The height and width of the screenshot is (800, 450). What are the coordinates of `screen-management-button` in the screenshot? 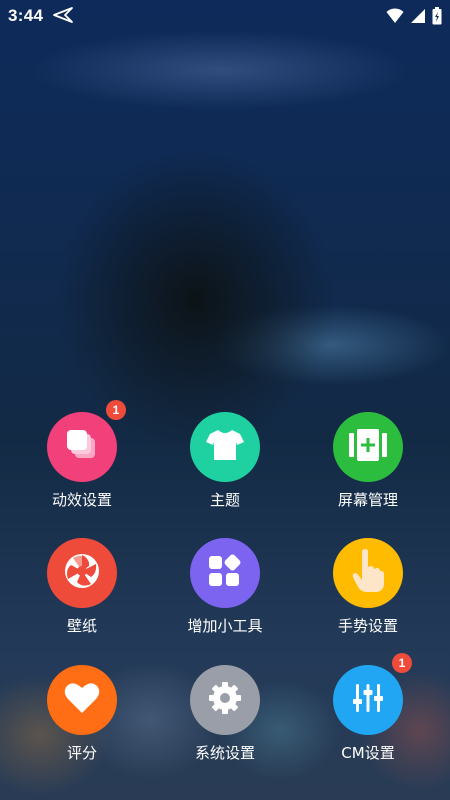 It's located at (368, 447).